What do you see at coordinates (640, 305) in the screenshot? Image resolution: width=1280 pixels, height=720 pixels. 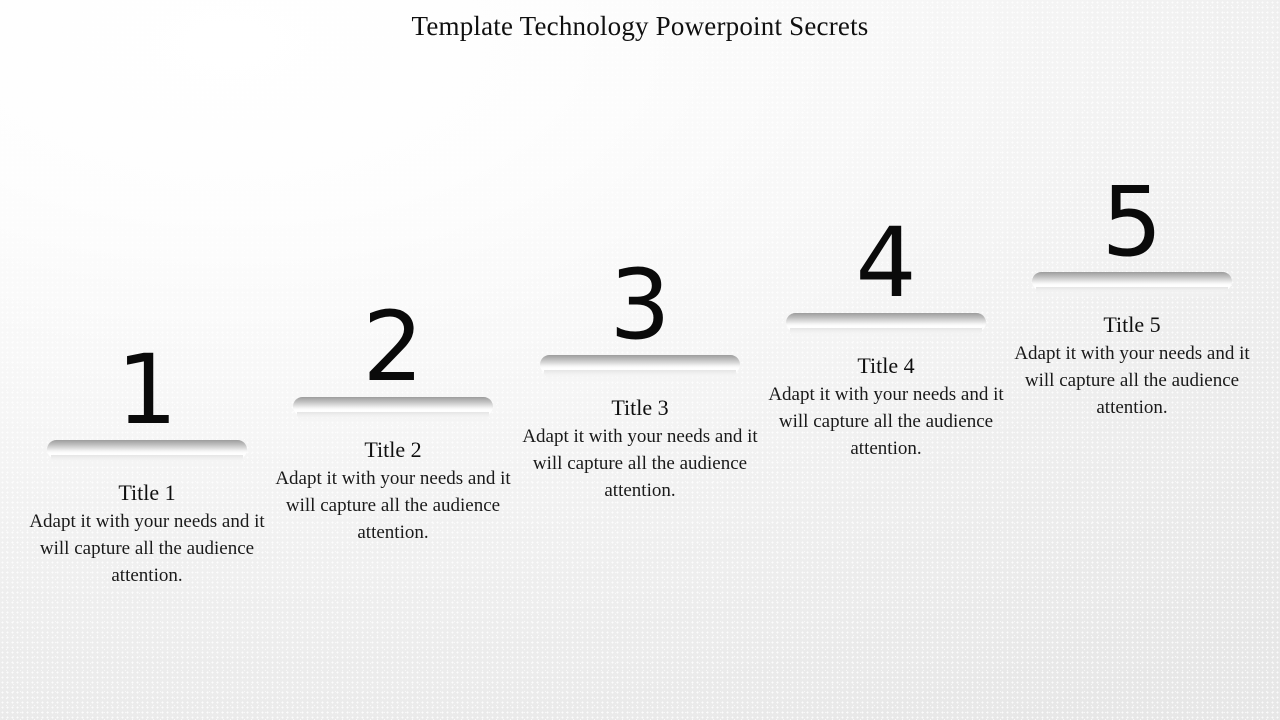 I see `step-numeral-3: 3` at bounding box center [640, 305].